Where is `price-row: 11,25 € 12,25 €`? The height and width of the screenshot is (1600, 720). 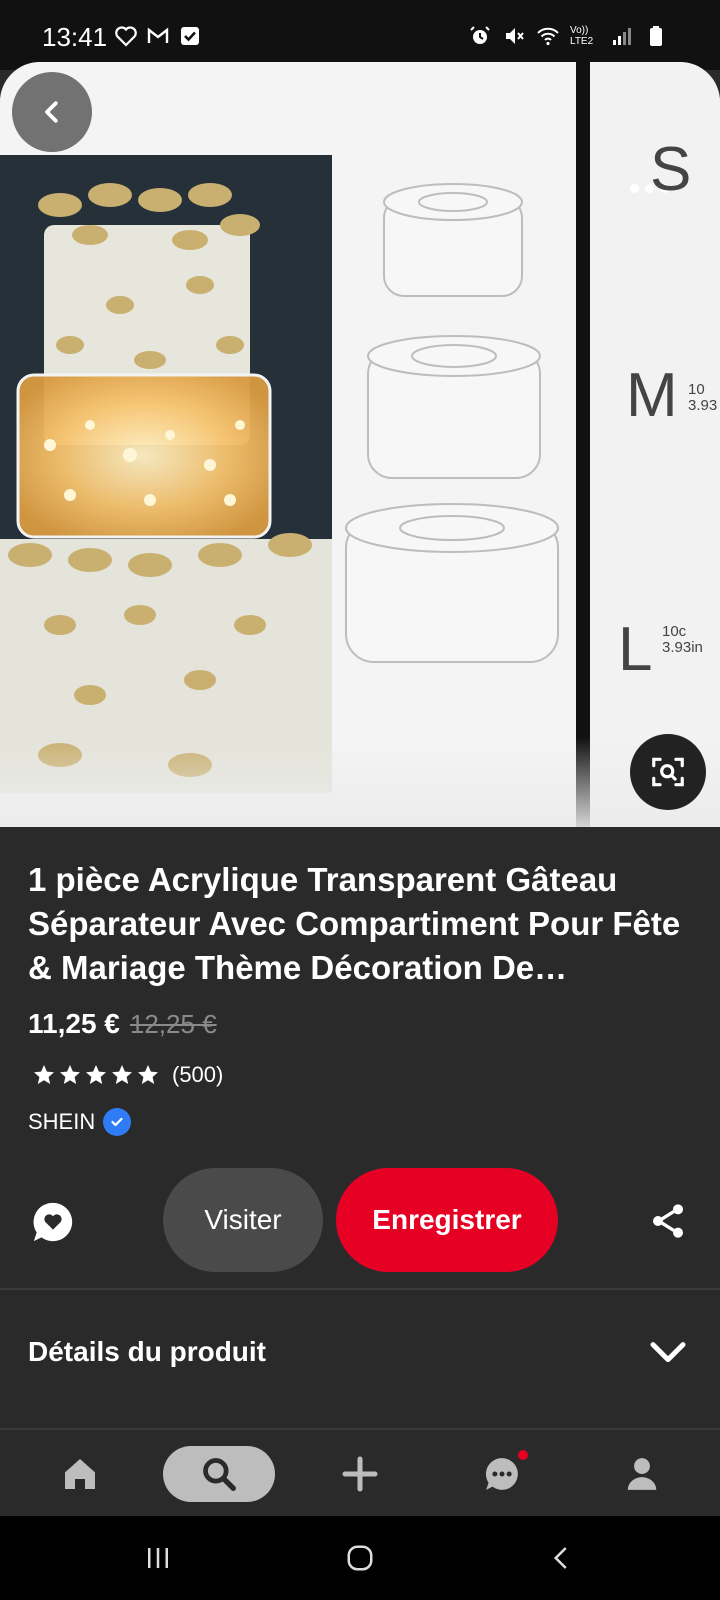 price-row: 11,25 € 12,25 € is located at coordinates (122, 1024).